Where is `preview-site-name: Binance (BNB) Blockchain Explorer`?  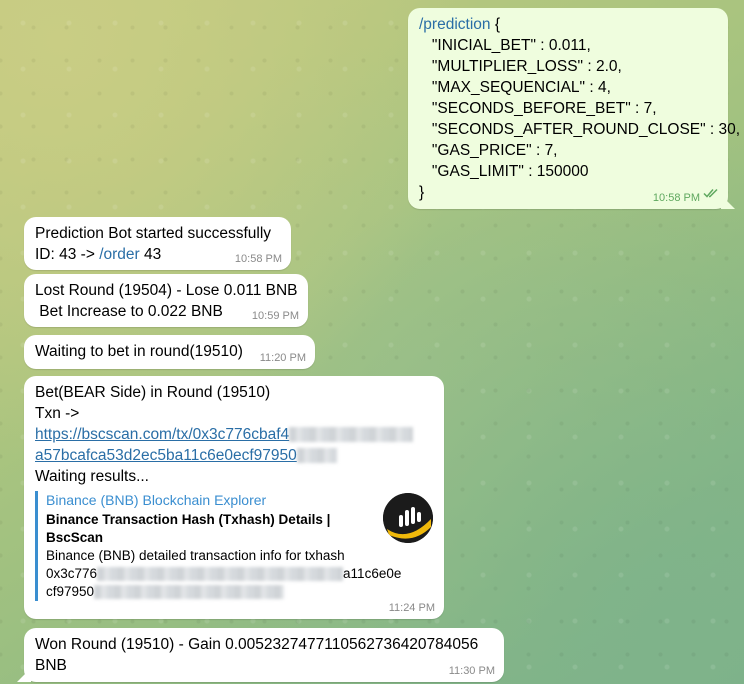
preview-site-name: Binance (BNB) Blockchain Explorer is located at coordinates (156, 500).